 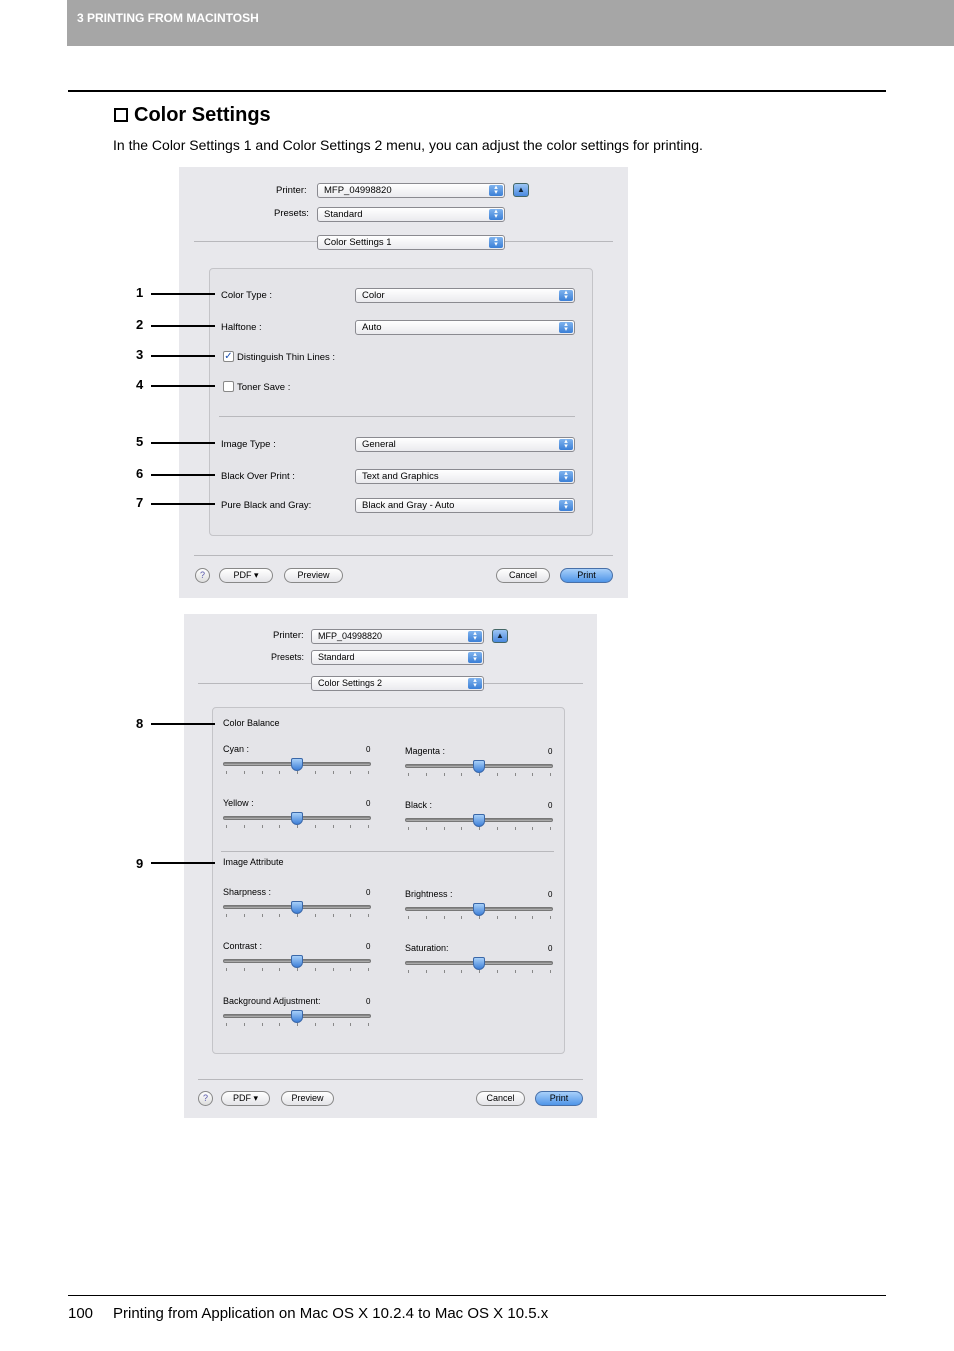 What do you see at coordinates (121, 115) in the screenshot?
I see `checkbox-bullet-icon` at bounding box center [121, 115].